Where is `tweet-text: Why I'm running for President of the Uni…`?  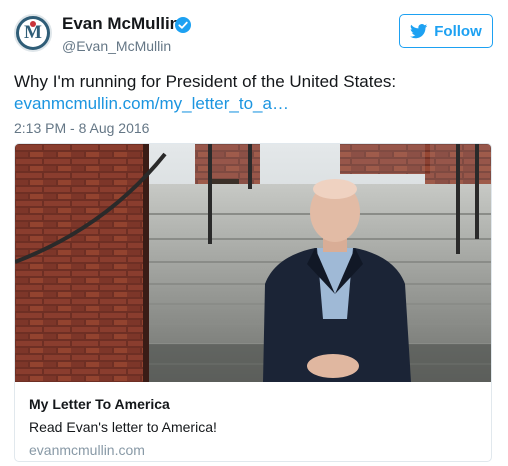
tweet-text: Why I'm running for President of the Uni… is located at coordinates (205, 81).